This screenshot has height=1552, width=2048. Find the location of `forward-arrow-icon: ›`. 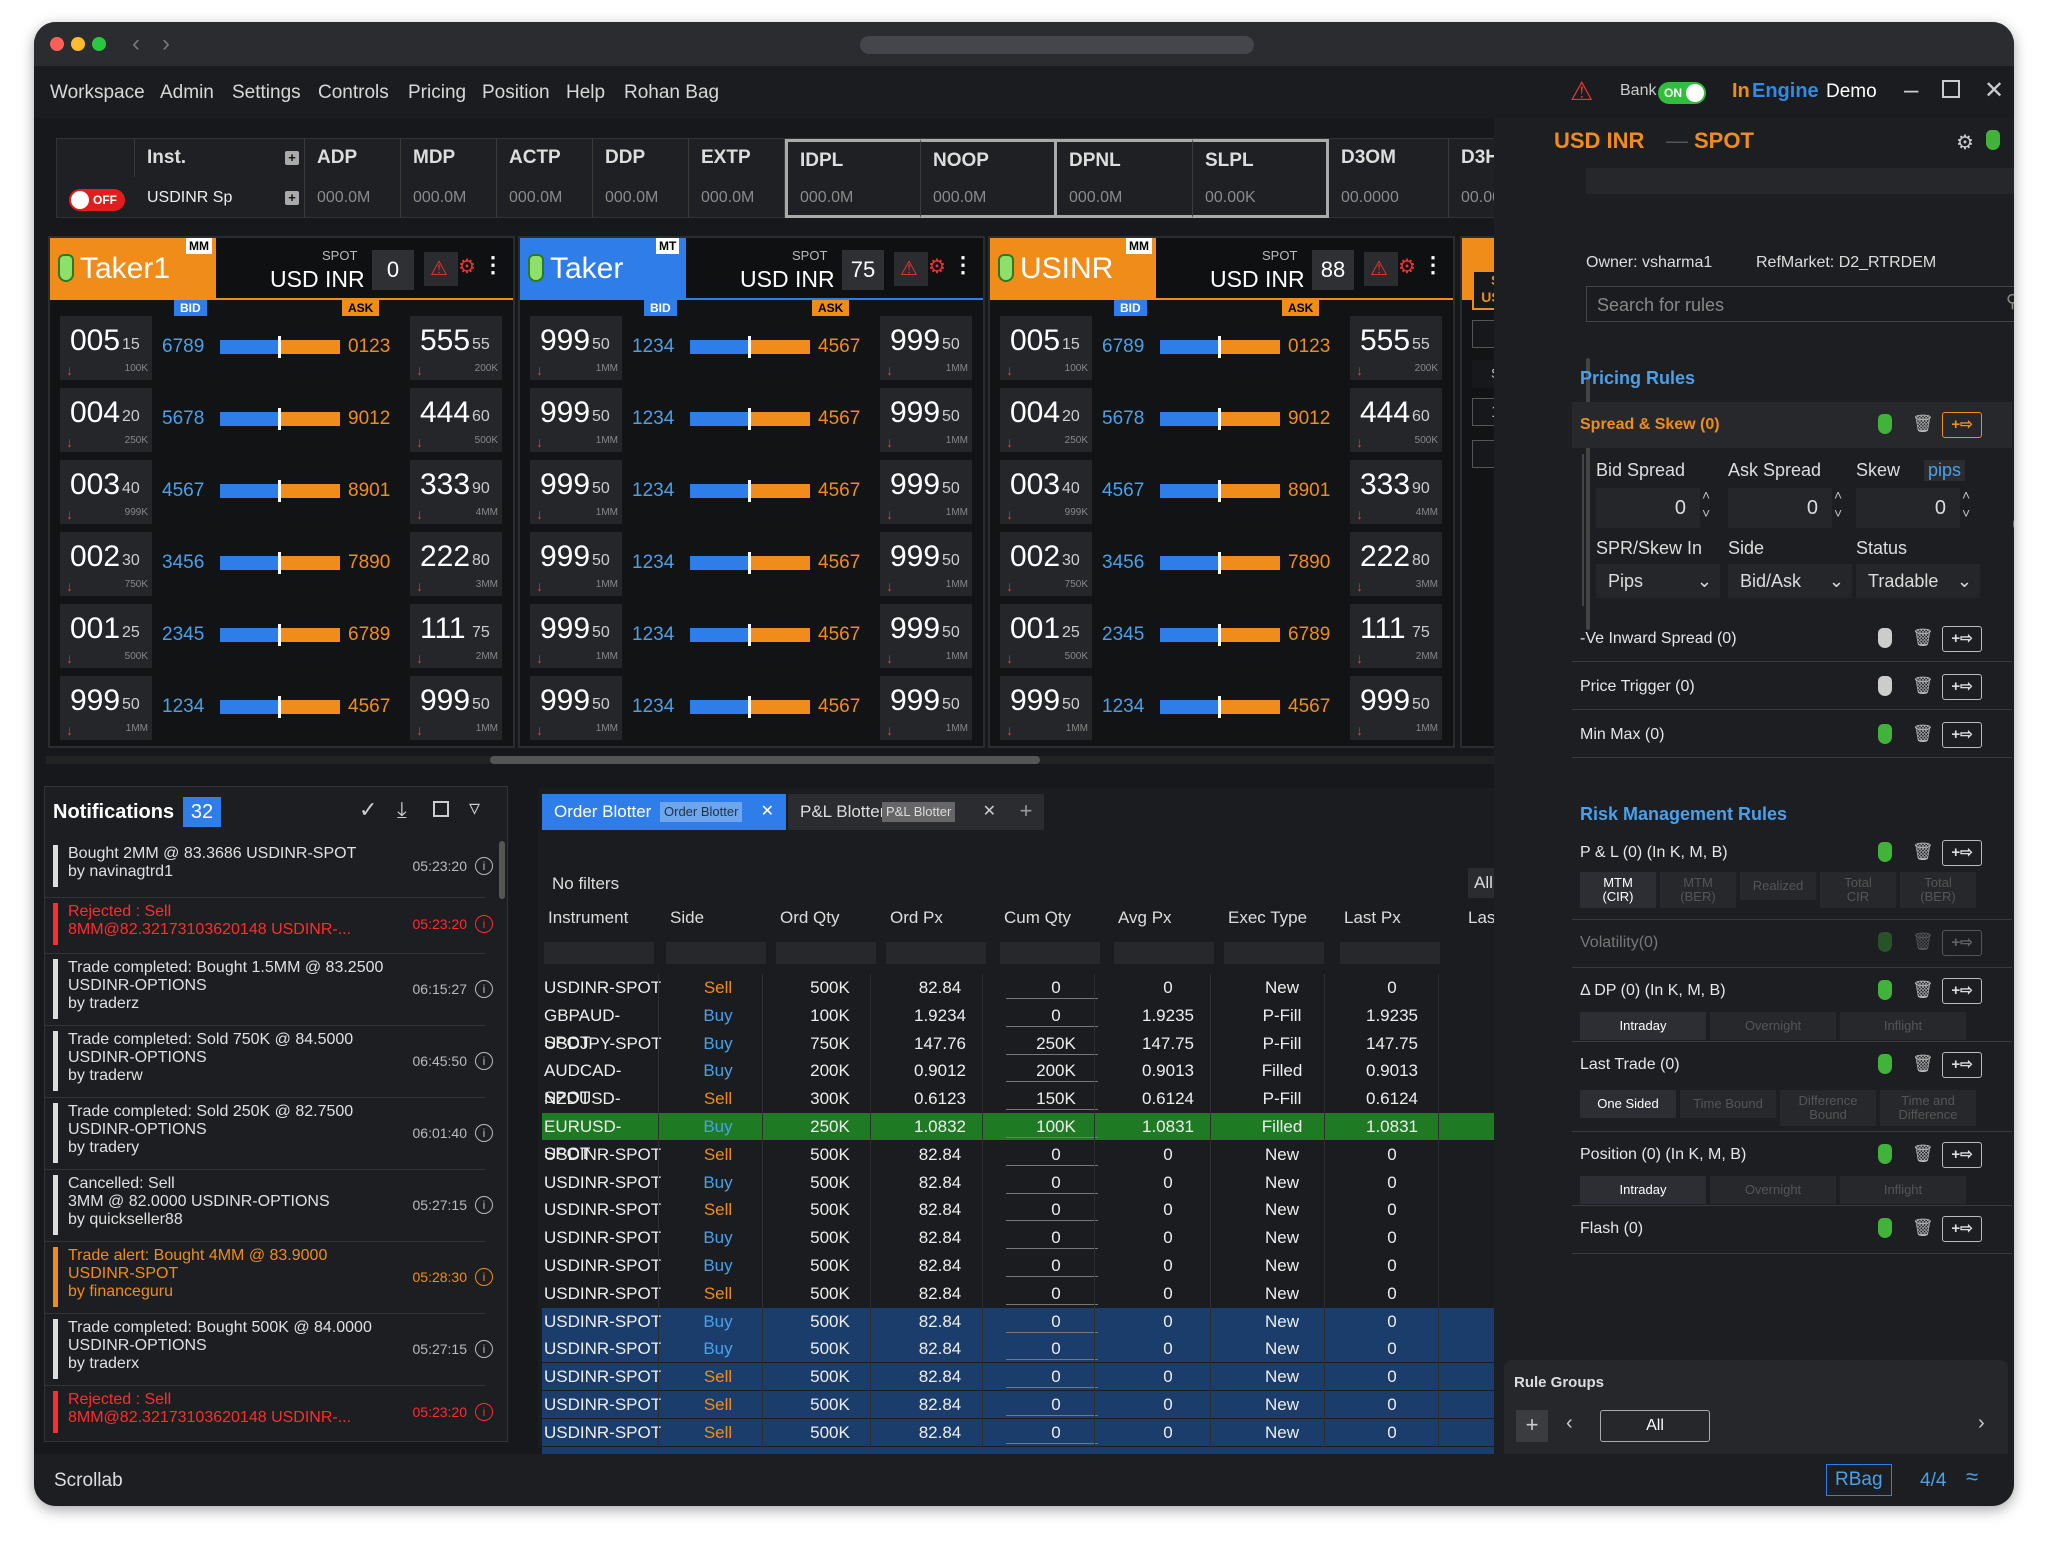

forward-arrow-icon: › is located at coordinates (166, 44).